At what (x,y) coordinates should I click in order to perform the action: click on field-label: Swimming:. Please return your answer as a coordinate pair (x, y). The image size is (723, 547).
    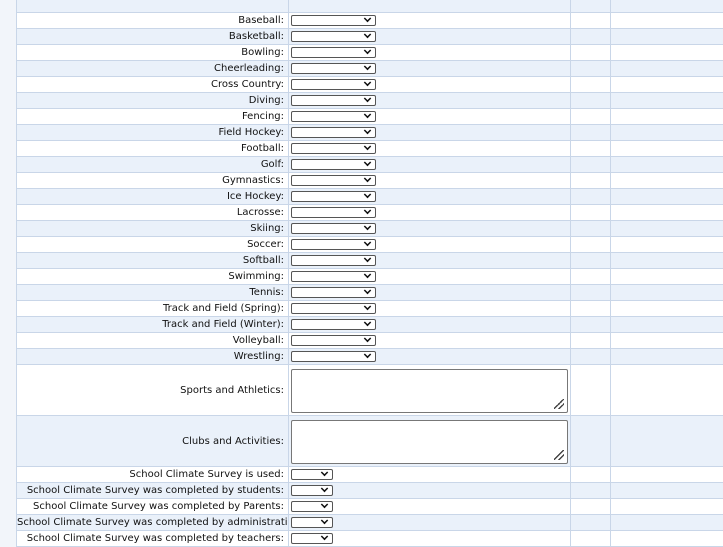
    Looking at the image, I should click on (153, 277).